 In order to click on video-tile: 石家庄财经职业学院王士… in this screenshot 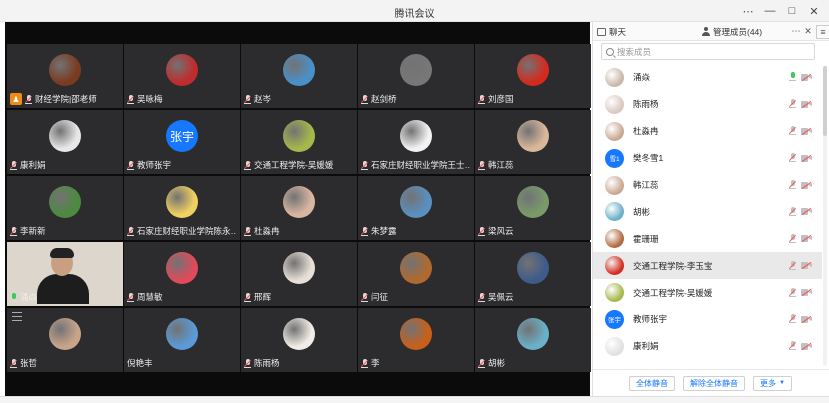, I will do `click(416, 142)`.